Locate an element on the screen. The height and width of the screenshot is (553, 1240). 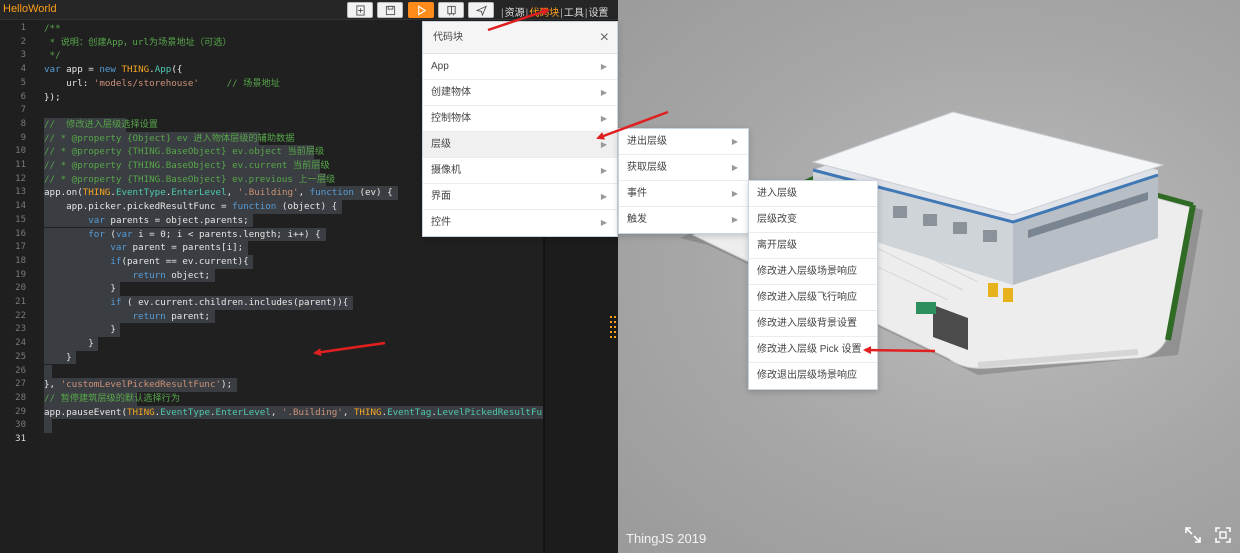
code-token: (parent == ev.current){ is located at coordinates (185, 261).